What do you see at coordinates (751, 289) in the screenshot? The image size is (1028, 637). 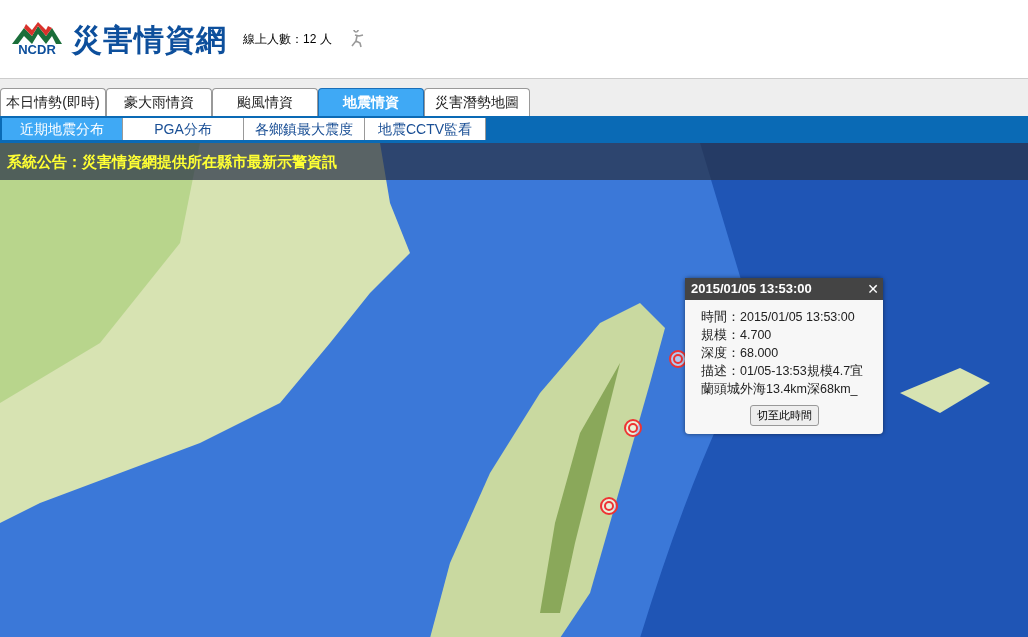 I see `popup-title: 2015/01/05 13:53:00` at bounding box center [751, 289].